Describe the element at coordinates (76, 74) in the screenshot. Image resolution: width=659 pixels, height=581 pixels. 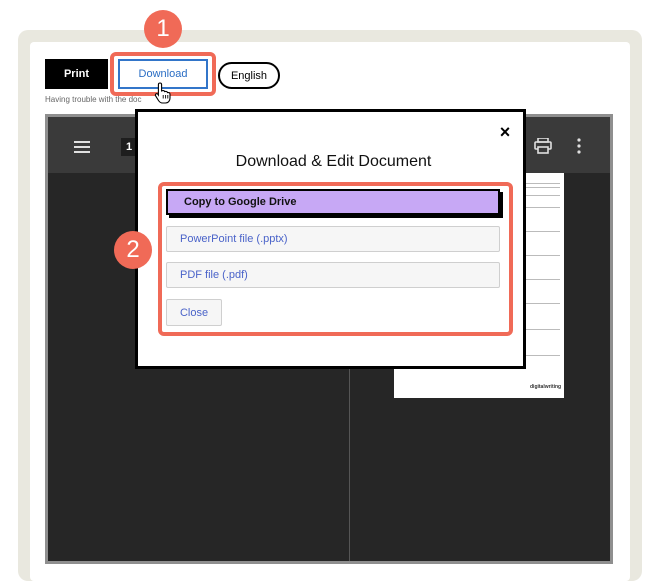
I see `print-button: Print` at that location.